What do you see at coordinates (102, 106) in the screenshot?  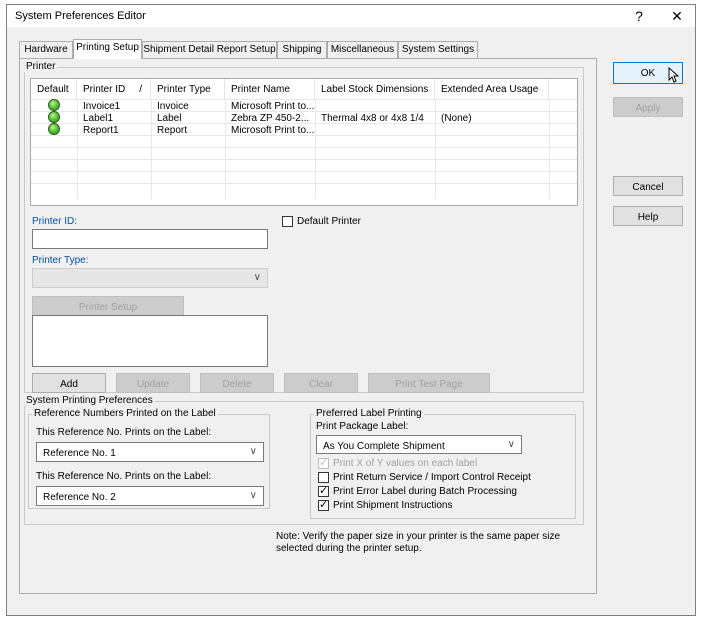 I see `cell-printer-id: Invoice1` at bounding box center [102, 106].